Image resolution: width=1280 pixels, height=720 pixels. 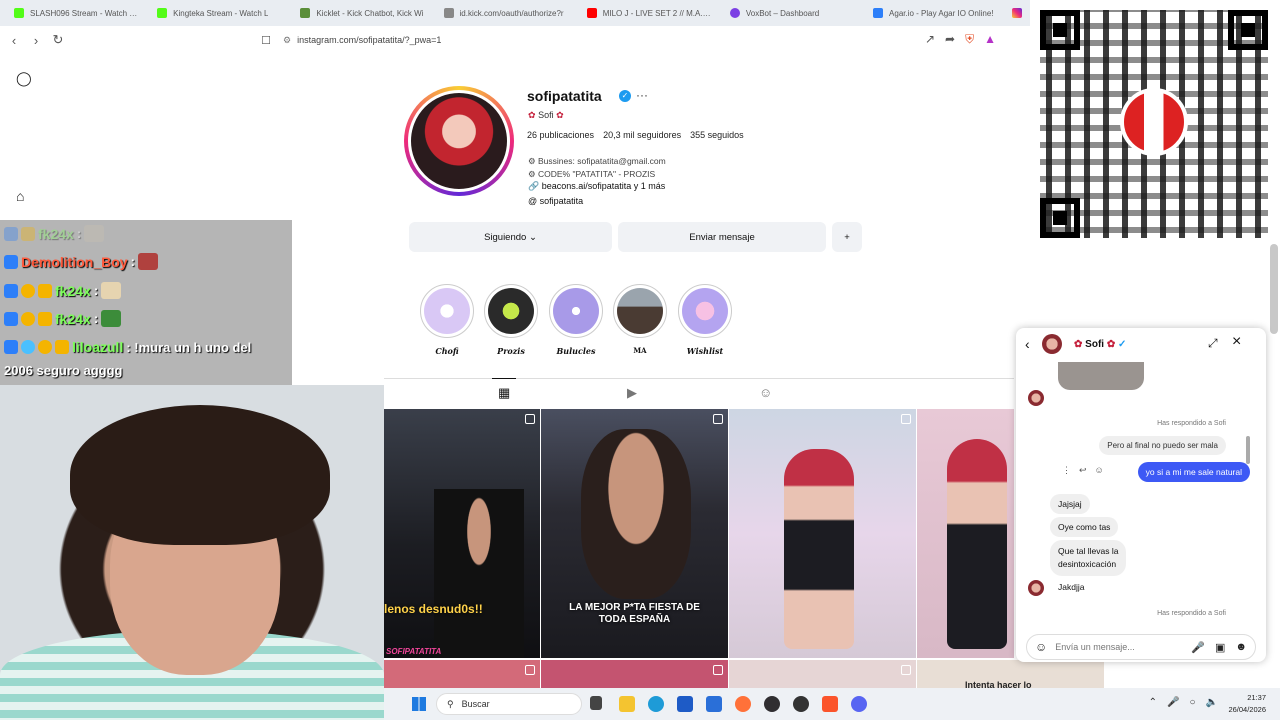 I want to click on expand-icon: ⤢, so click(x=1213, y=343).